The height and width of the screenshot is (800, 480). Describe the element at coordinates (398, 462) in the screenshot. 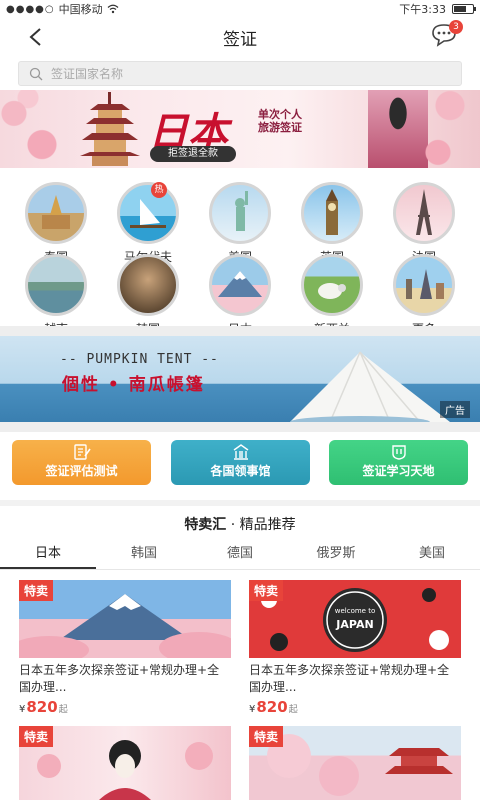

I see `visa-learning-button: 签证学习天地` at that location.